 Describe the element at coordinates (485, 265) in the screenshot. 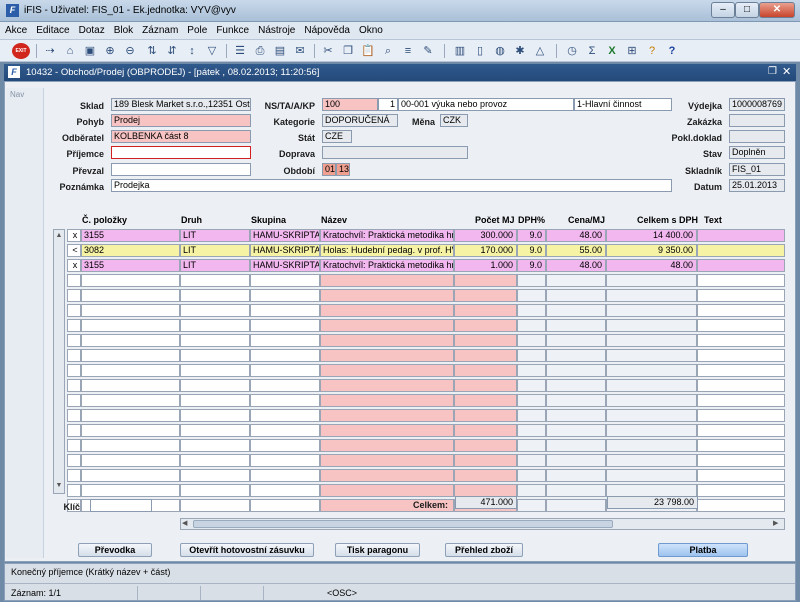

I see `grid-cell-pocet: 1.000` at that location.